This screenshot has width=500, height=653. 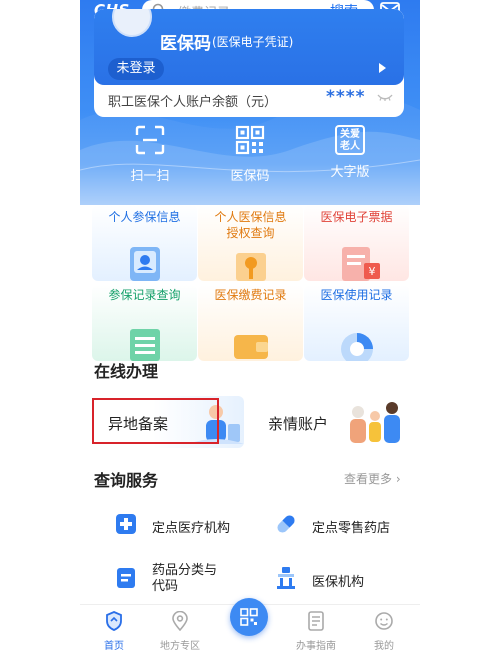 I want to click on service-card-label: 医保电子票据, so click(x=356, y=217).